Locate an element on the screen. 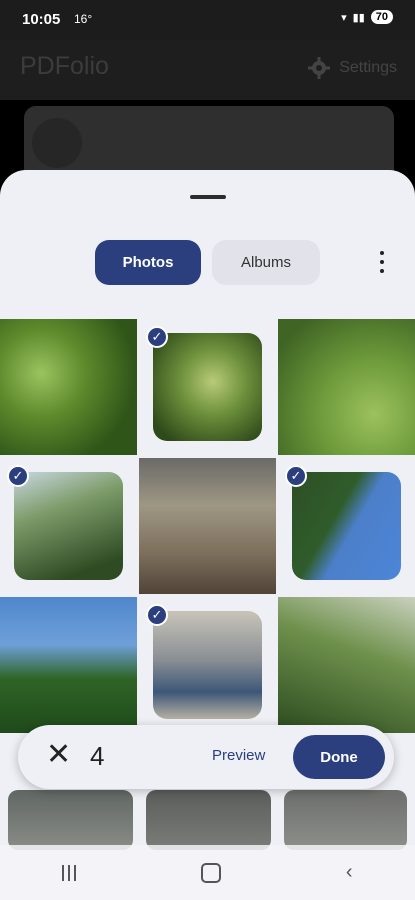 The height and width of the screenshot is (900, 415). recents-icon is located at coordinates (69, 872).